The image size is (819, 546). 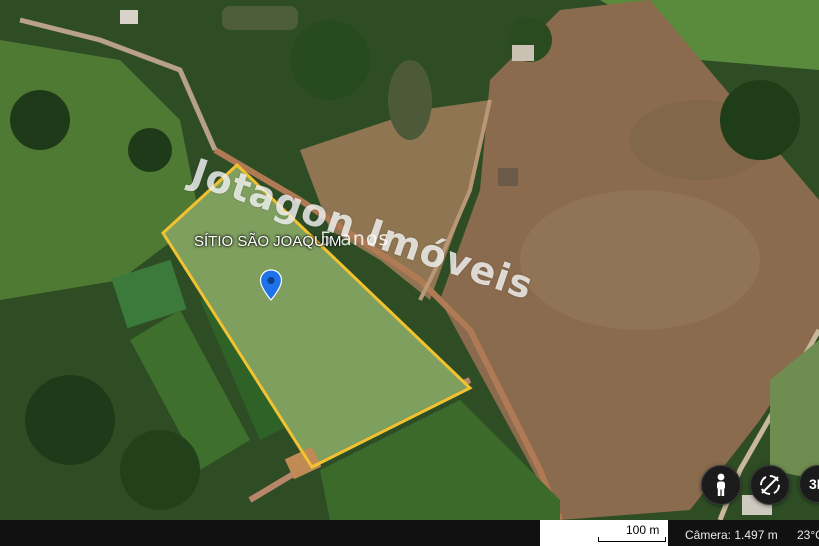 I want to click on street-view-button, so click(x=721, y=485).